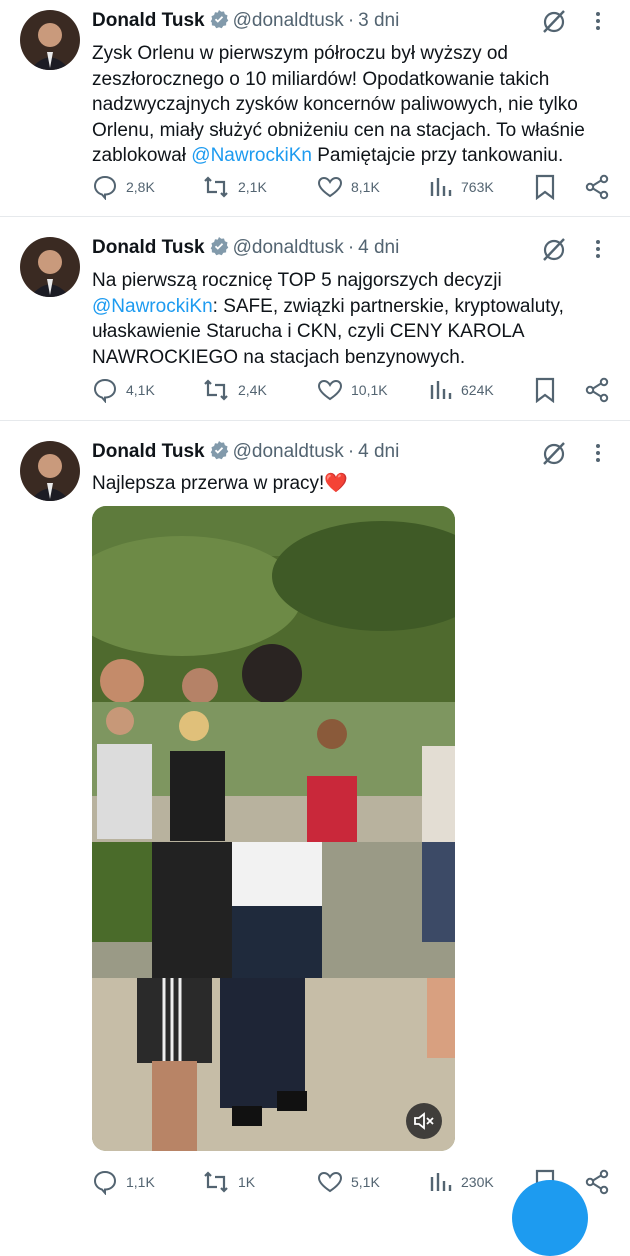  Describe the element at coordinates (336, 483) in the screenshot. I see `heart-emoji: ❤️` at that location.